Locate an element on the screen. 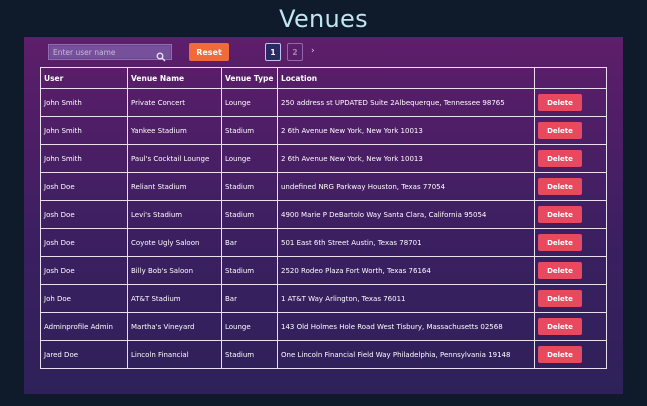 This screenshot has height=406, width=647. cell-venue-name: AT&T Stadium is located at coordinates (174, 298).